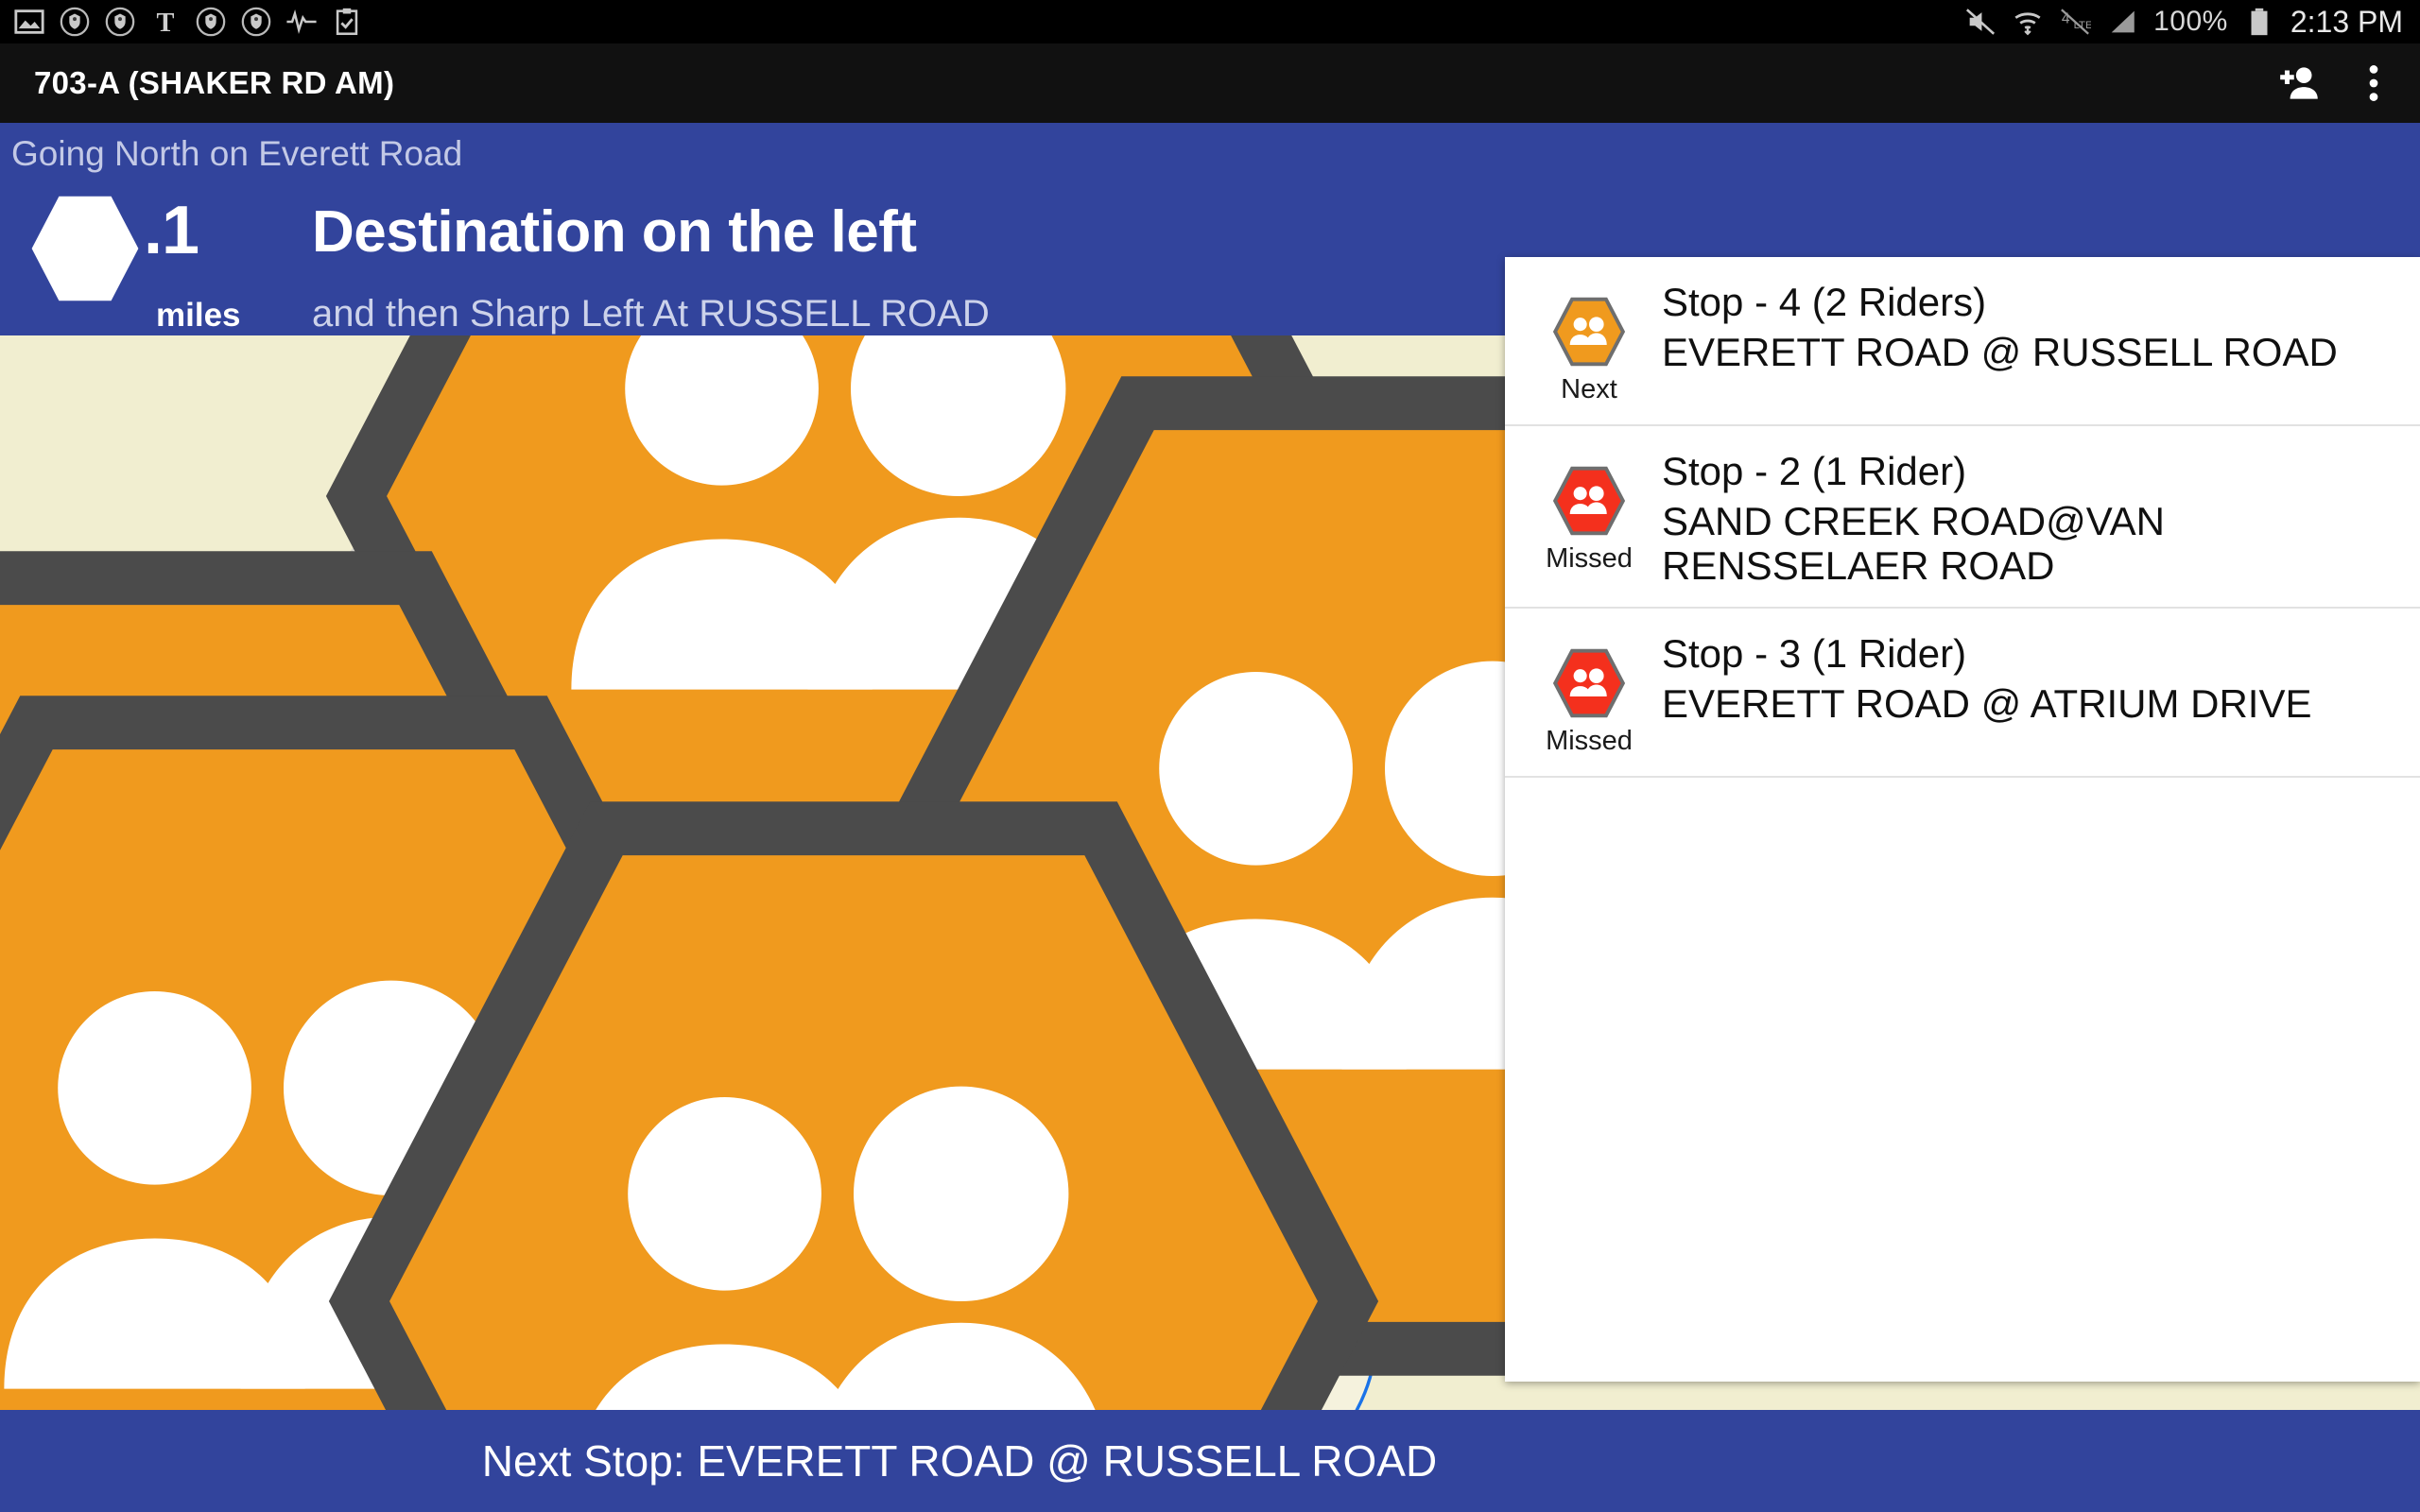 This screenshot has width=2420, height=1512. I want to click on distance-value: .1, so click(171, 230).